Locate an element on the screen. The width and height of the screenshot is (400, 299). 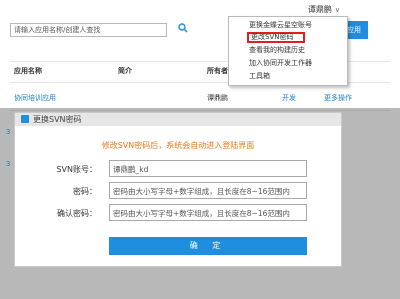
chevron-down-icon: ∨ is located at coordinates (337, 10).